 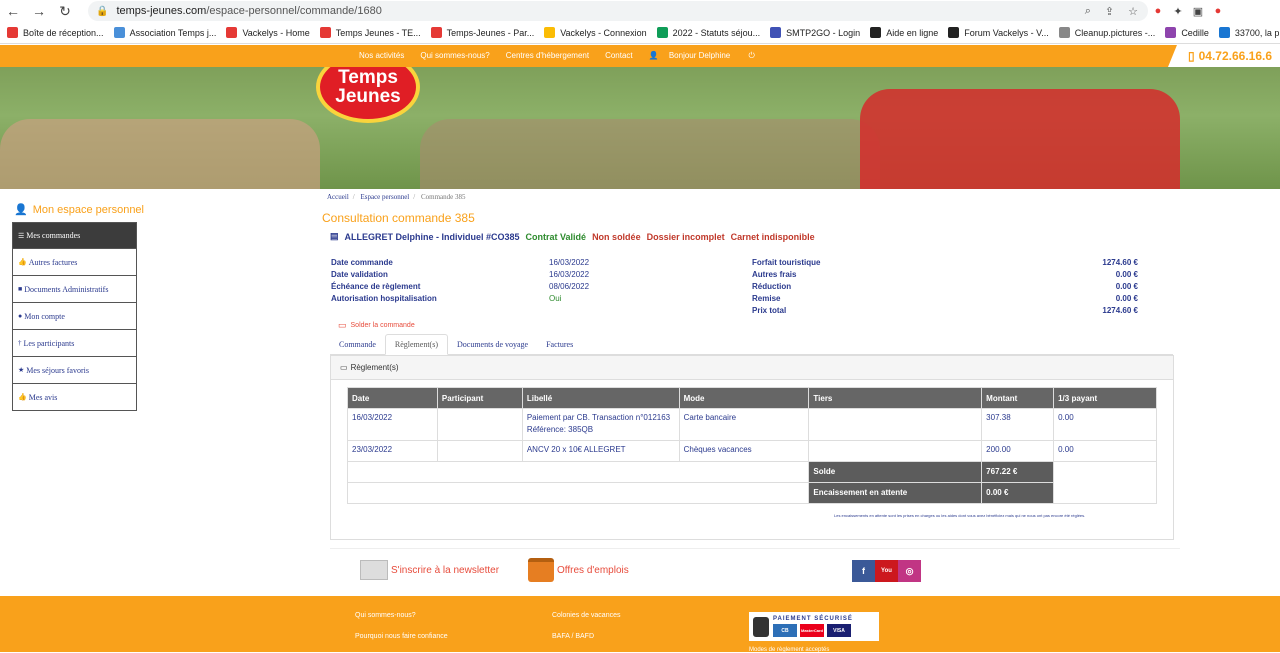 I want to click on newsletter-link: S'inscrire à la newsletter, so click(x=429, y=570).